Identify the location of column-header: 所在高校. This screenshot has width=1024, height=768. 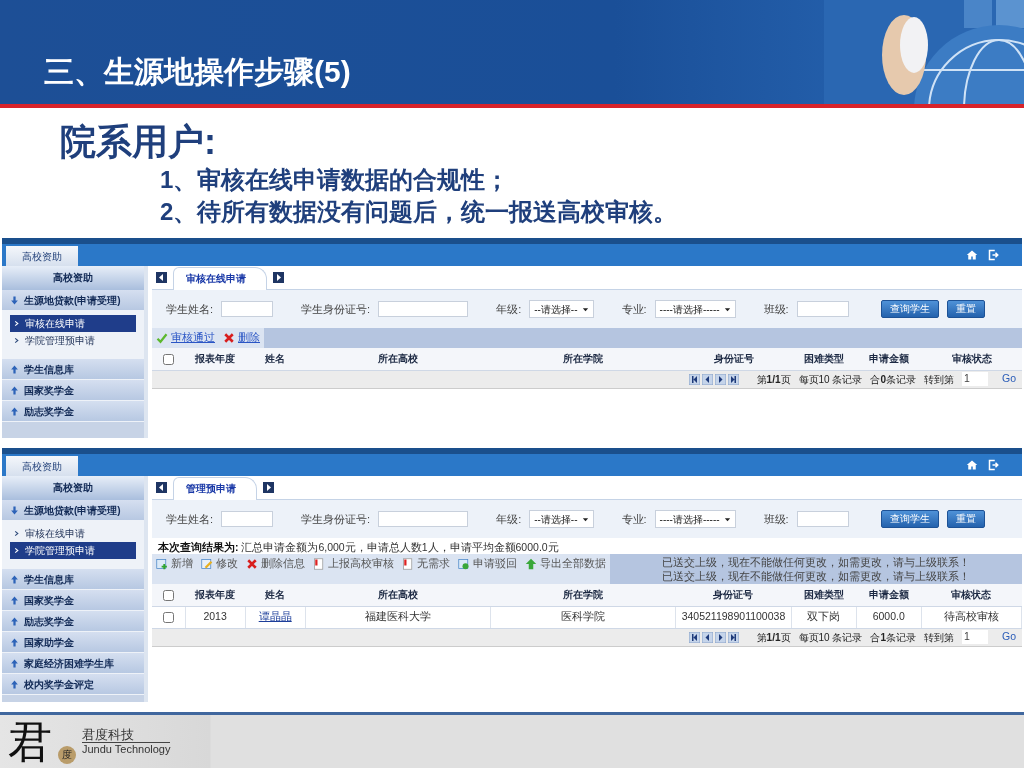
(398, 359).